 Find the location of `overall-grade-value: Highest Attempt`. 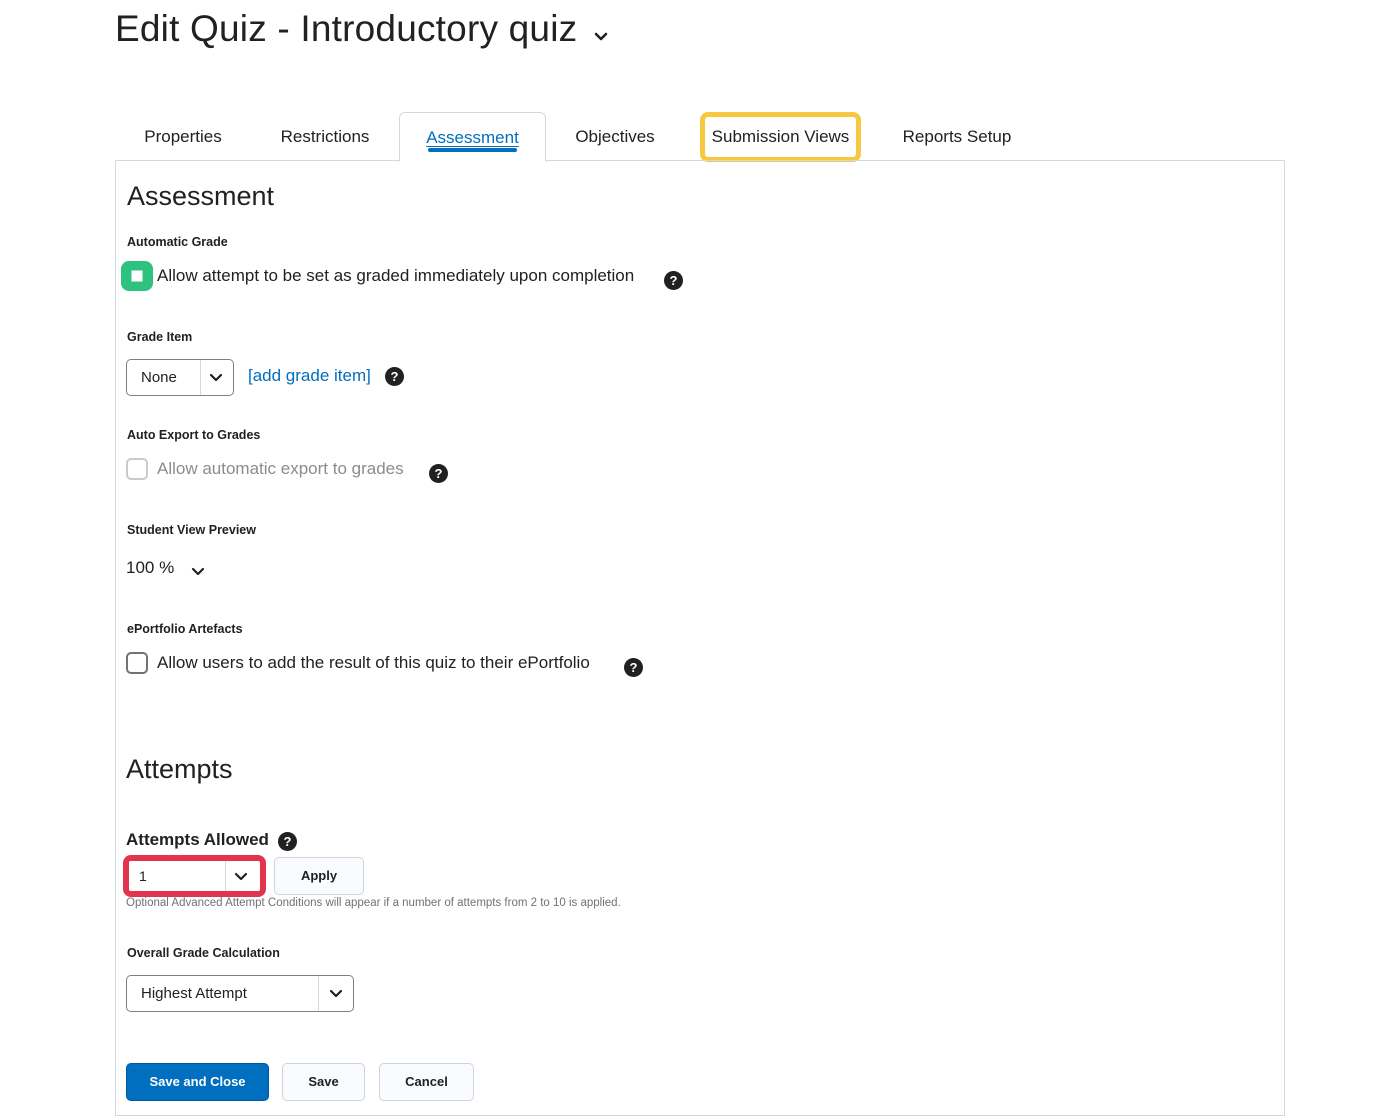

overall-grade-value: Highest Attempt is located at coordinates (194, 993).